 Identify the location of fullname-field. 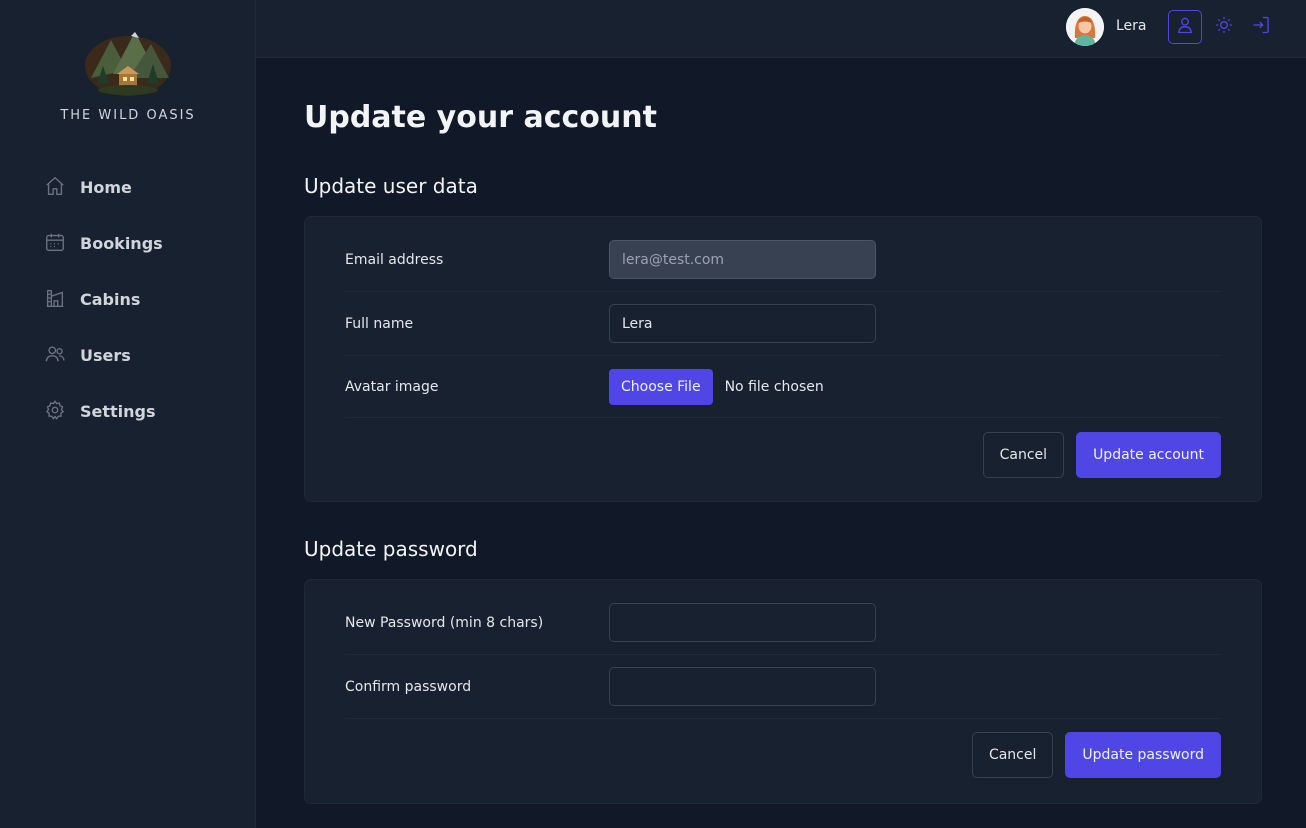
(742, 323).